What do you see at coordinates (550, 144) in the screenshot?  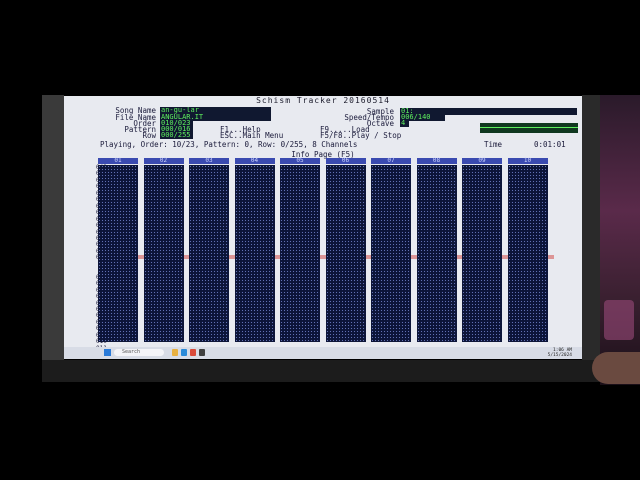 I see `time-value: 0:01:01` at bounding box center [550, 144].